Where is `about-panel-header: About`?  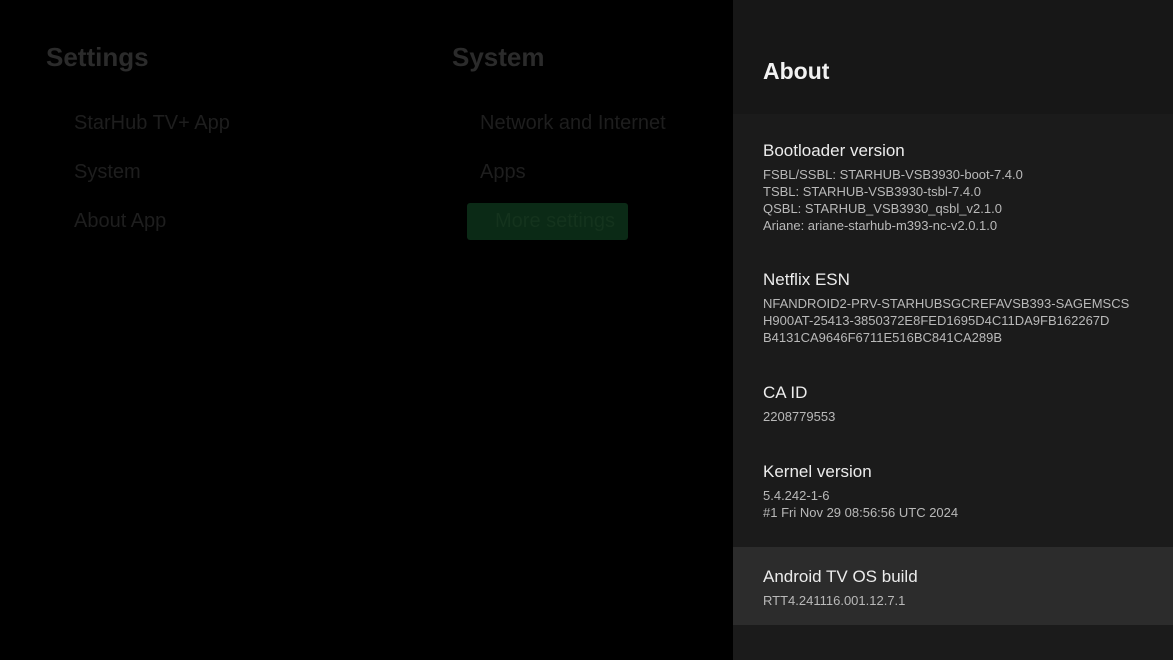
about-panel-header: About is located at coordinates (953, 57).